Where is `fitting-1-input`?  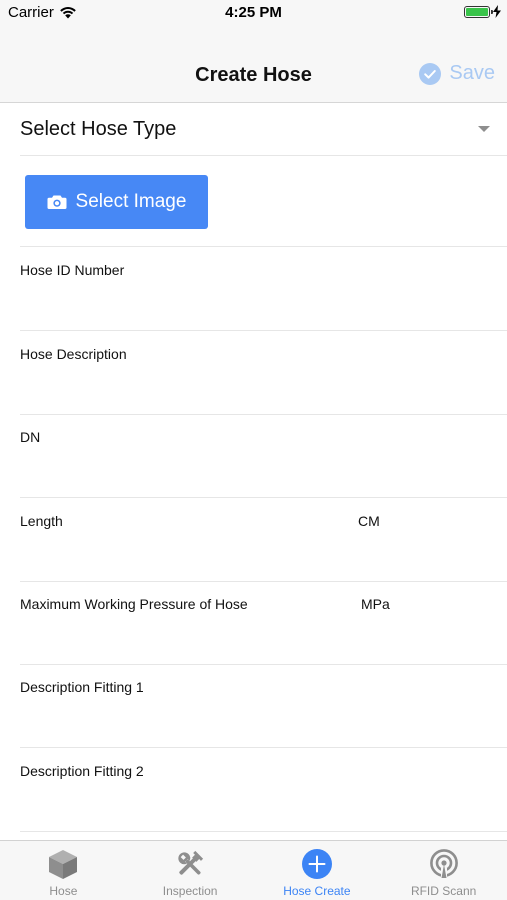
fitting-1-input is located at coordinates (170, 718).